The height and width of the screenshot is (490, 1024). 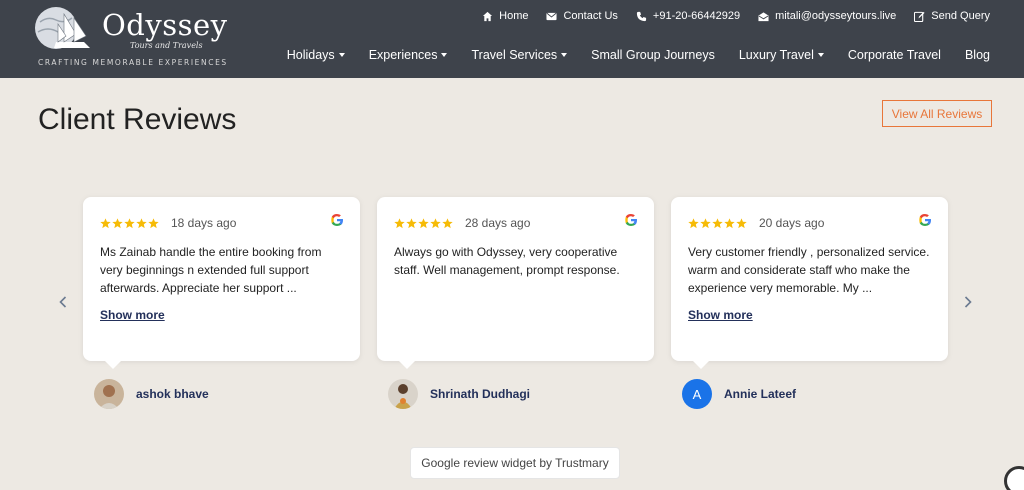 I want to click on nav-experiences-label: Experiences, so click(x=403, y=55).